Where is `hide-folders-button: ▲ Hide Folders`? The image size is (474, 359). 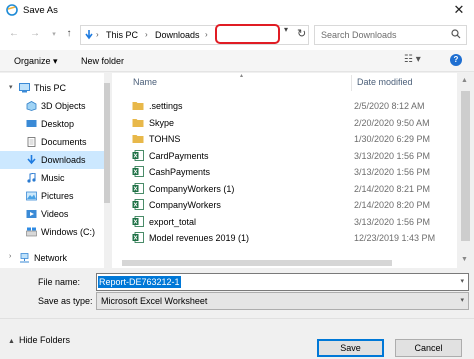
hide-folders-button: ▲ Hide Folders is located at coordinates (39, 340).